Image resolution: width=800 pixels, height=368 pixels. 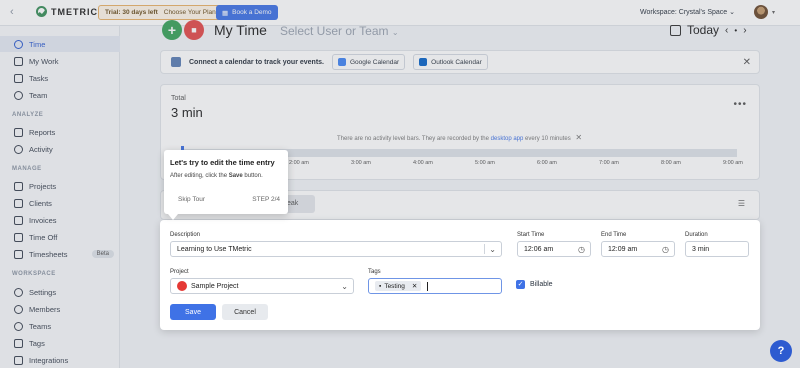 What do you see at coordinates (520, 284) in the screenshot?
I see `billable-checkbox: ✓` at bounding box center [520, 284].